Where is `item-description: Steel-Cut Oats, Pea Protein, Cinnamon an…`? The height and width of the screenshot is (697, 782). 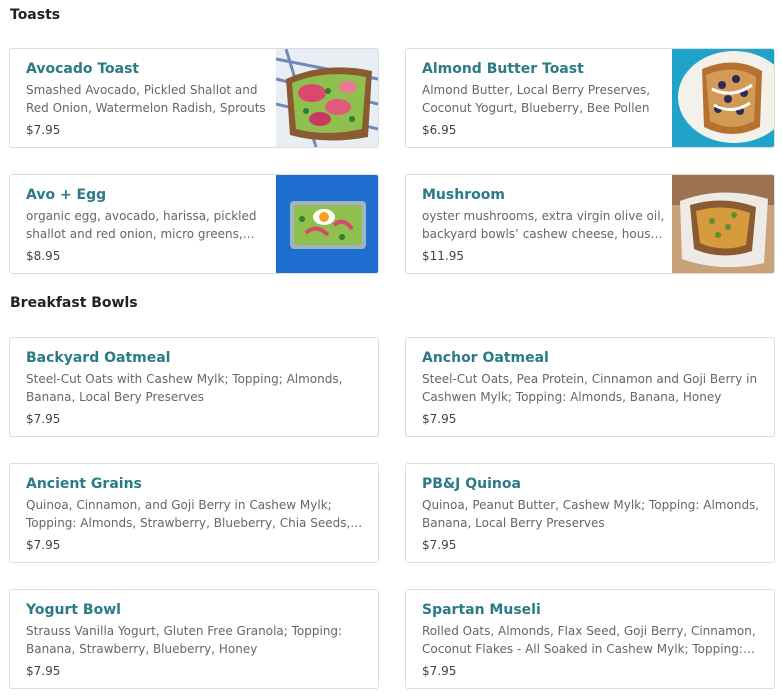
item-description: Steel-Cut Oats, Pea Protein, Cinnamon an… is located at coordinates (590, 388).